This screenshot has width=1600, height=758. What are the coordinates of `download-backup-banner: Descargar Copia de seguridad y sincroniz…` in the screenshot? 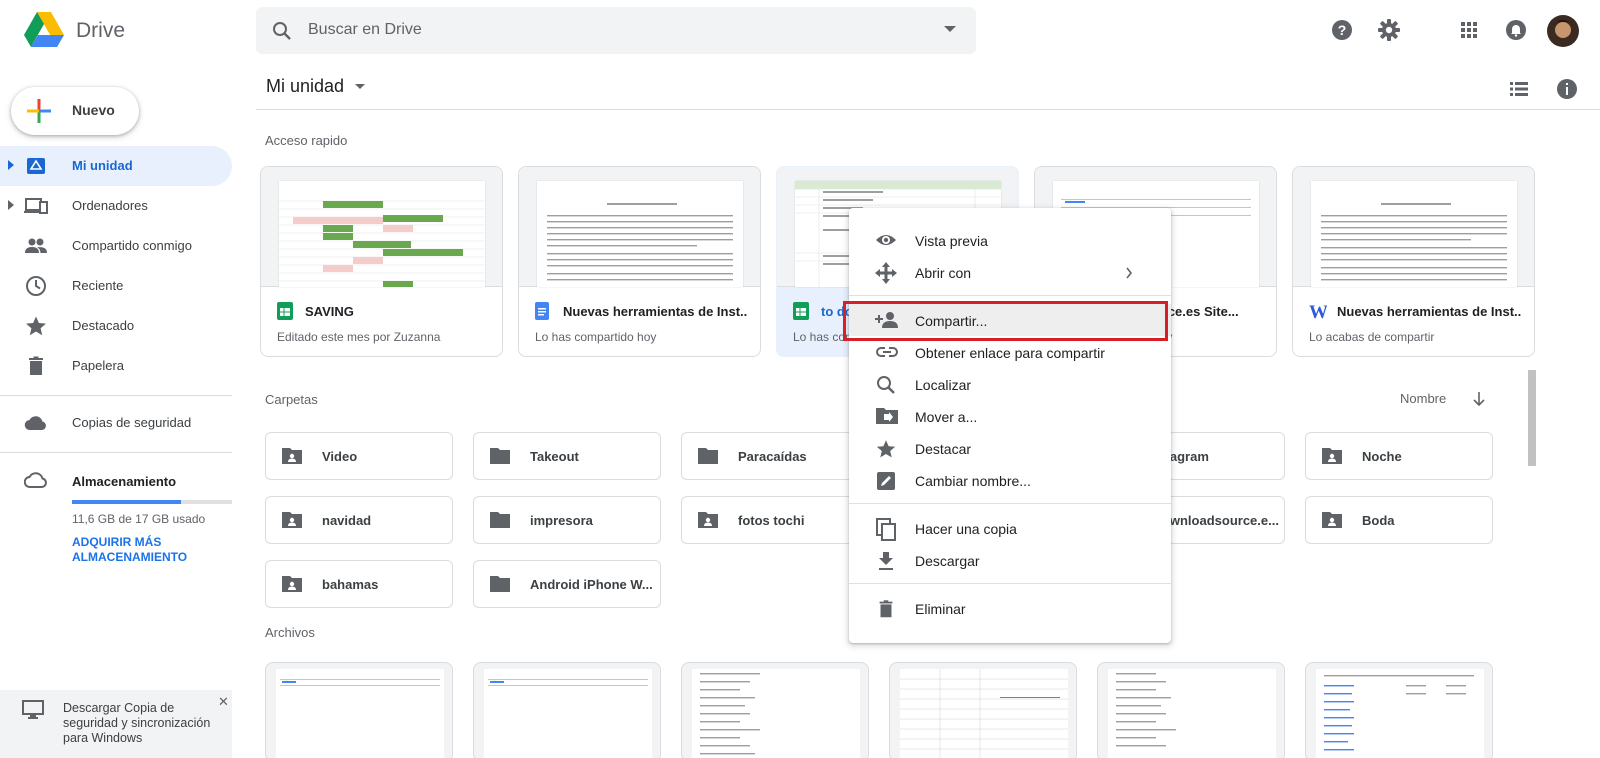 It's located at (116, 724).